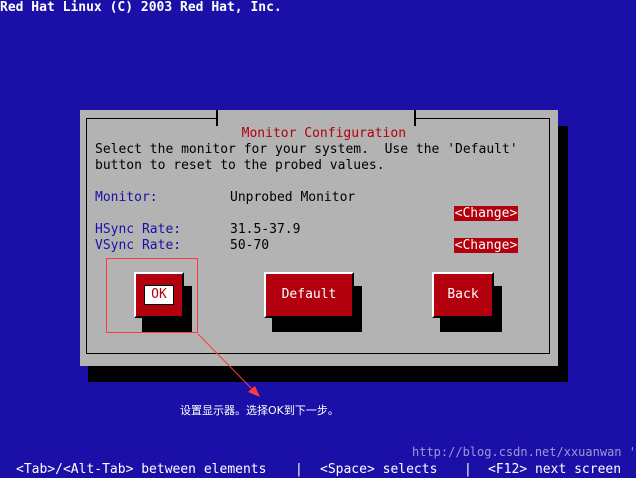 This screenshot has width=636, height=478. Describe the element at coordinates (141, 469) in the screenshot. I see `status-tab-help: <Tab>/<Alt-Tab> between elements` at that location.